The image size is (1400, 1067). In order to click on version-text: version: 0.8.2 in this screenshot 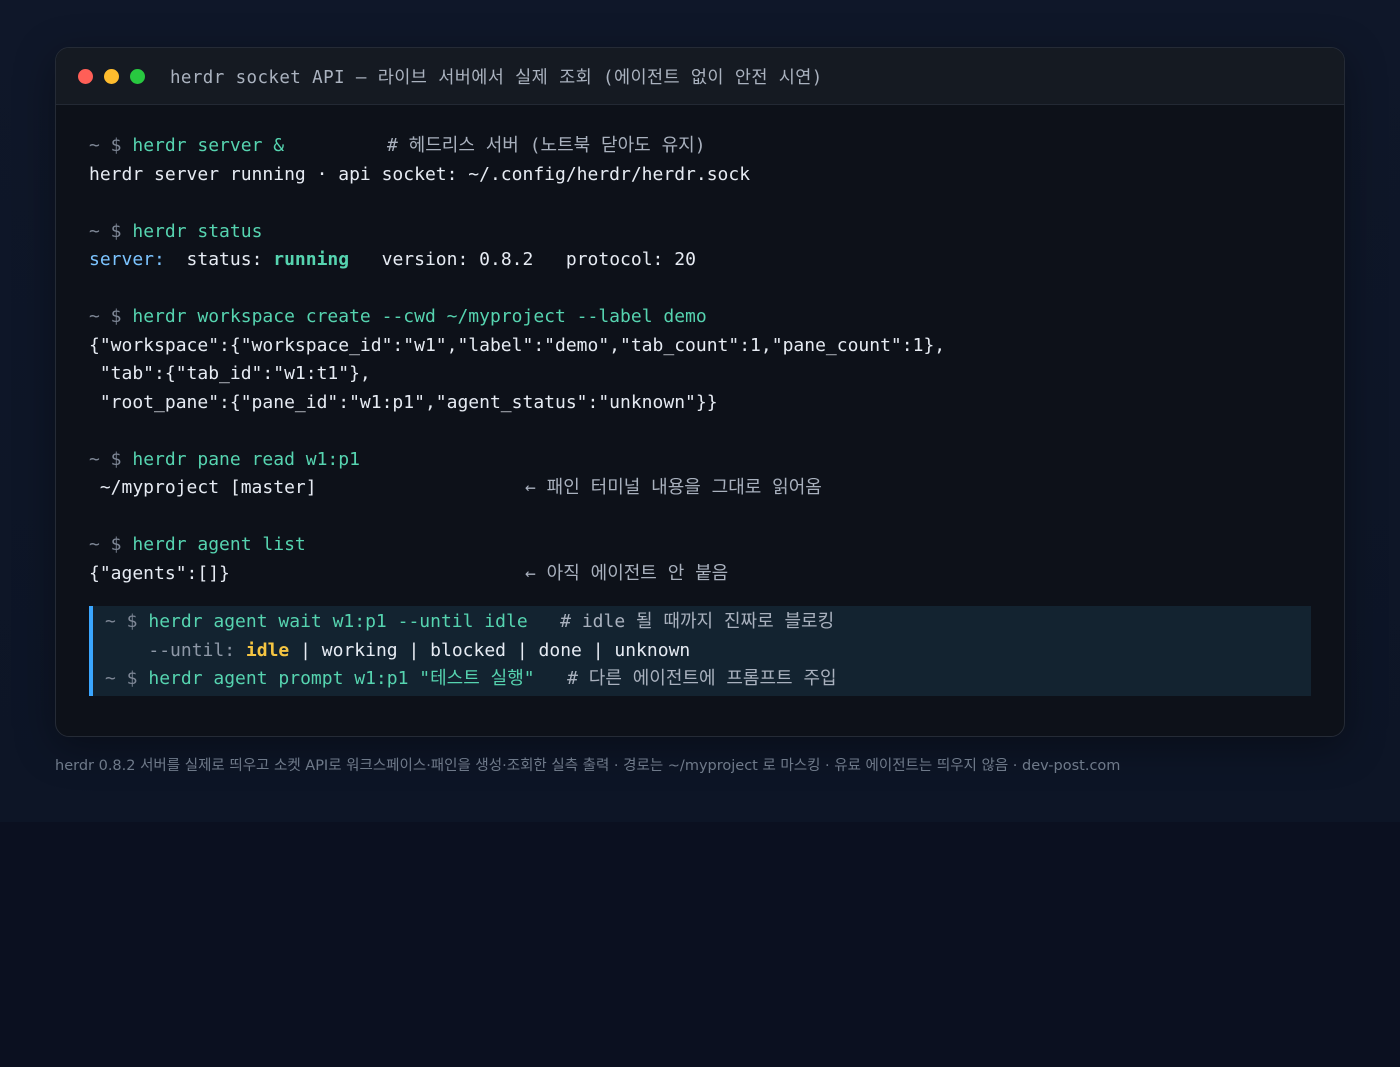, I will do `click(457, 259)`.